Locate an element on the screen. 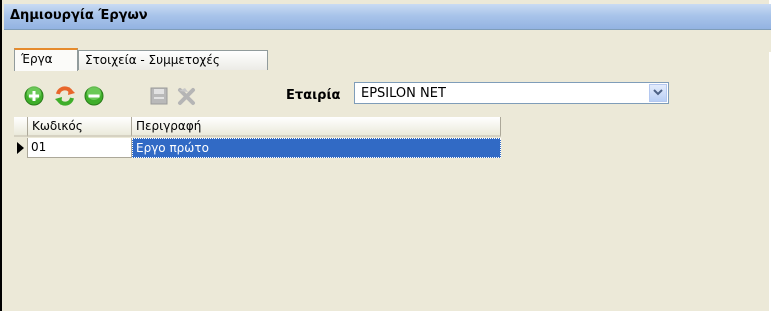  company-select-value: EPSILON NET is located at coordinates (403, 93).